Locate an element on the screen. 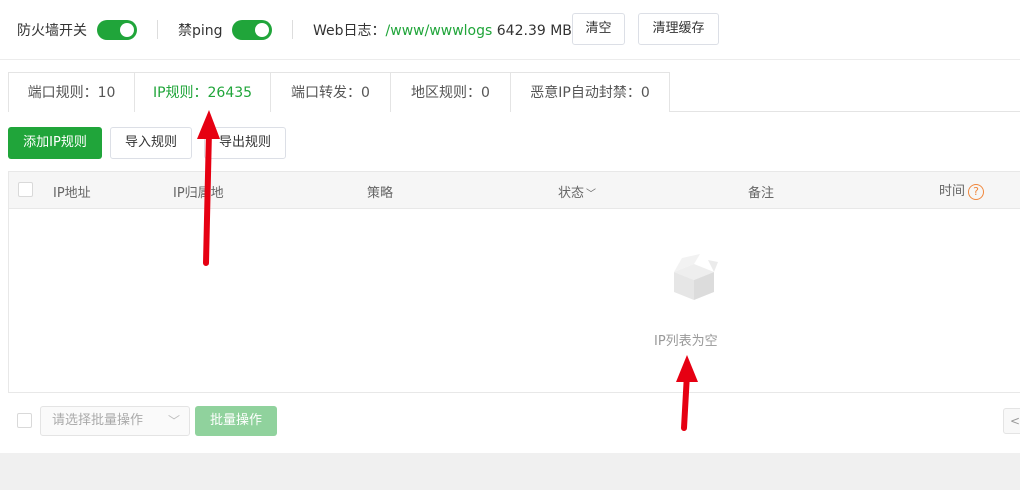 The height and width of the screenshot is (490, 1020). clear-log-button: 清空 is located at coordinates (598, 29).